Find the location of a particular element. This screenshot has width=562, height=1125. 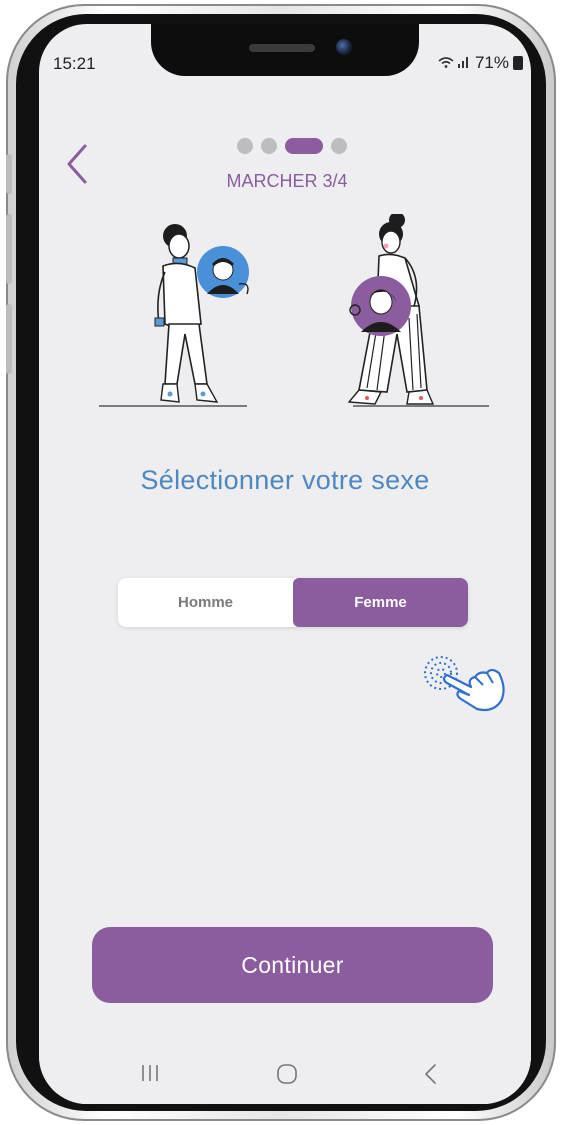

recent-apps-icon is located at coordinates (150, 1073).